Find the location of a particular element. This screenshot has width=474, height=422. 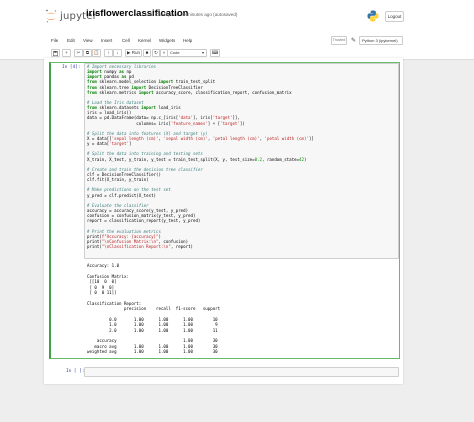

save-icon is located at coordinates (55, 53).